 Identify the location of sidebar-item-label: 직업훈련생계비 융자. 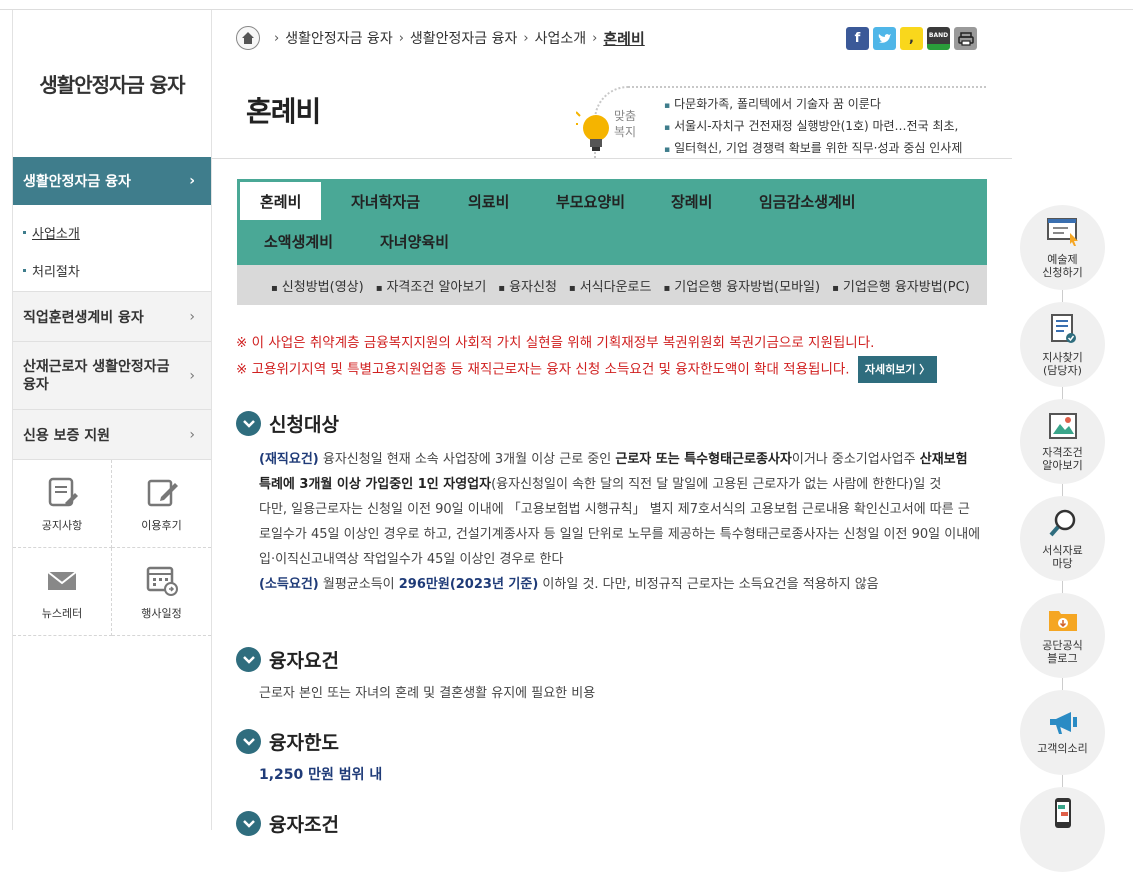
(83, 317).